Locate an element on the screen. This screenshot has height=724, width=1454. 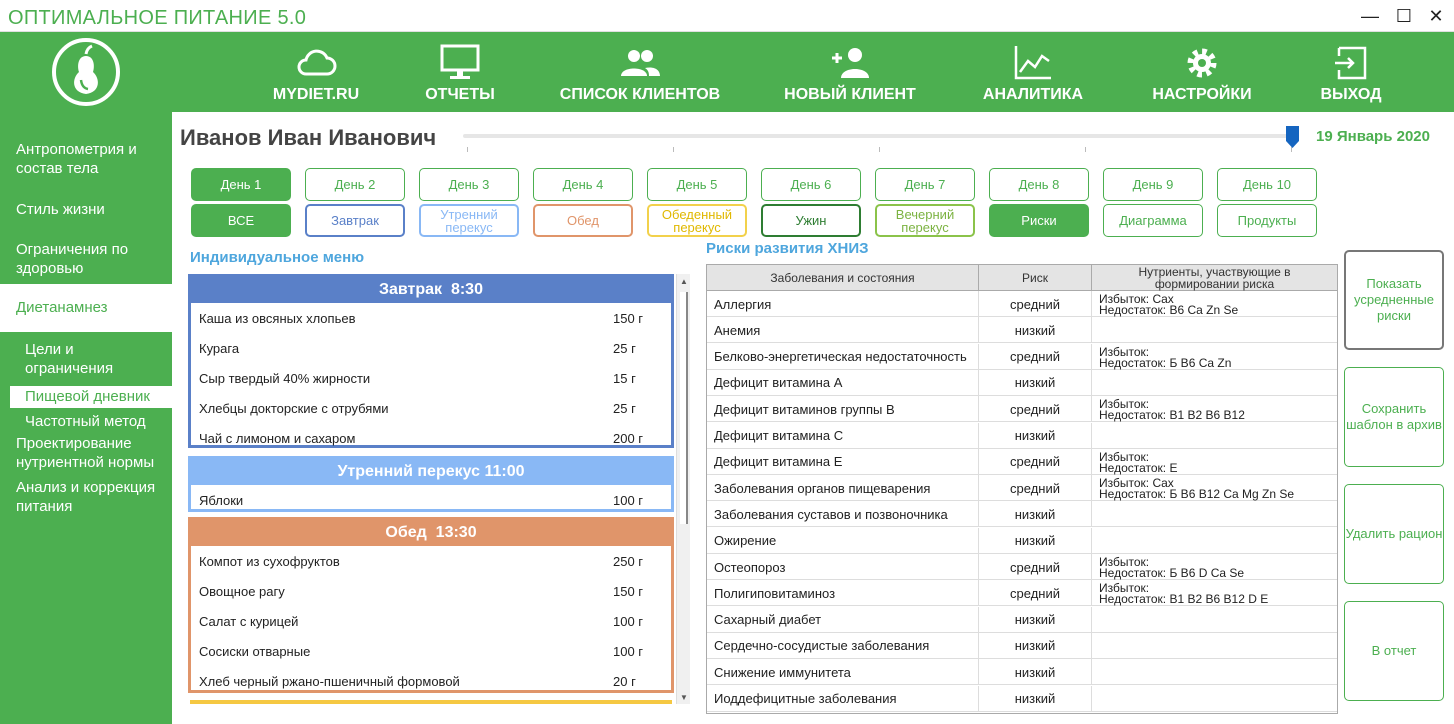
nav-label: ВЫХОД is located at coordinates (1351, 94).